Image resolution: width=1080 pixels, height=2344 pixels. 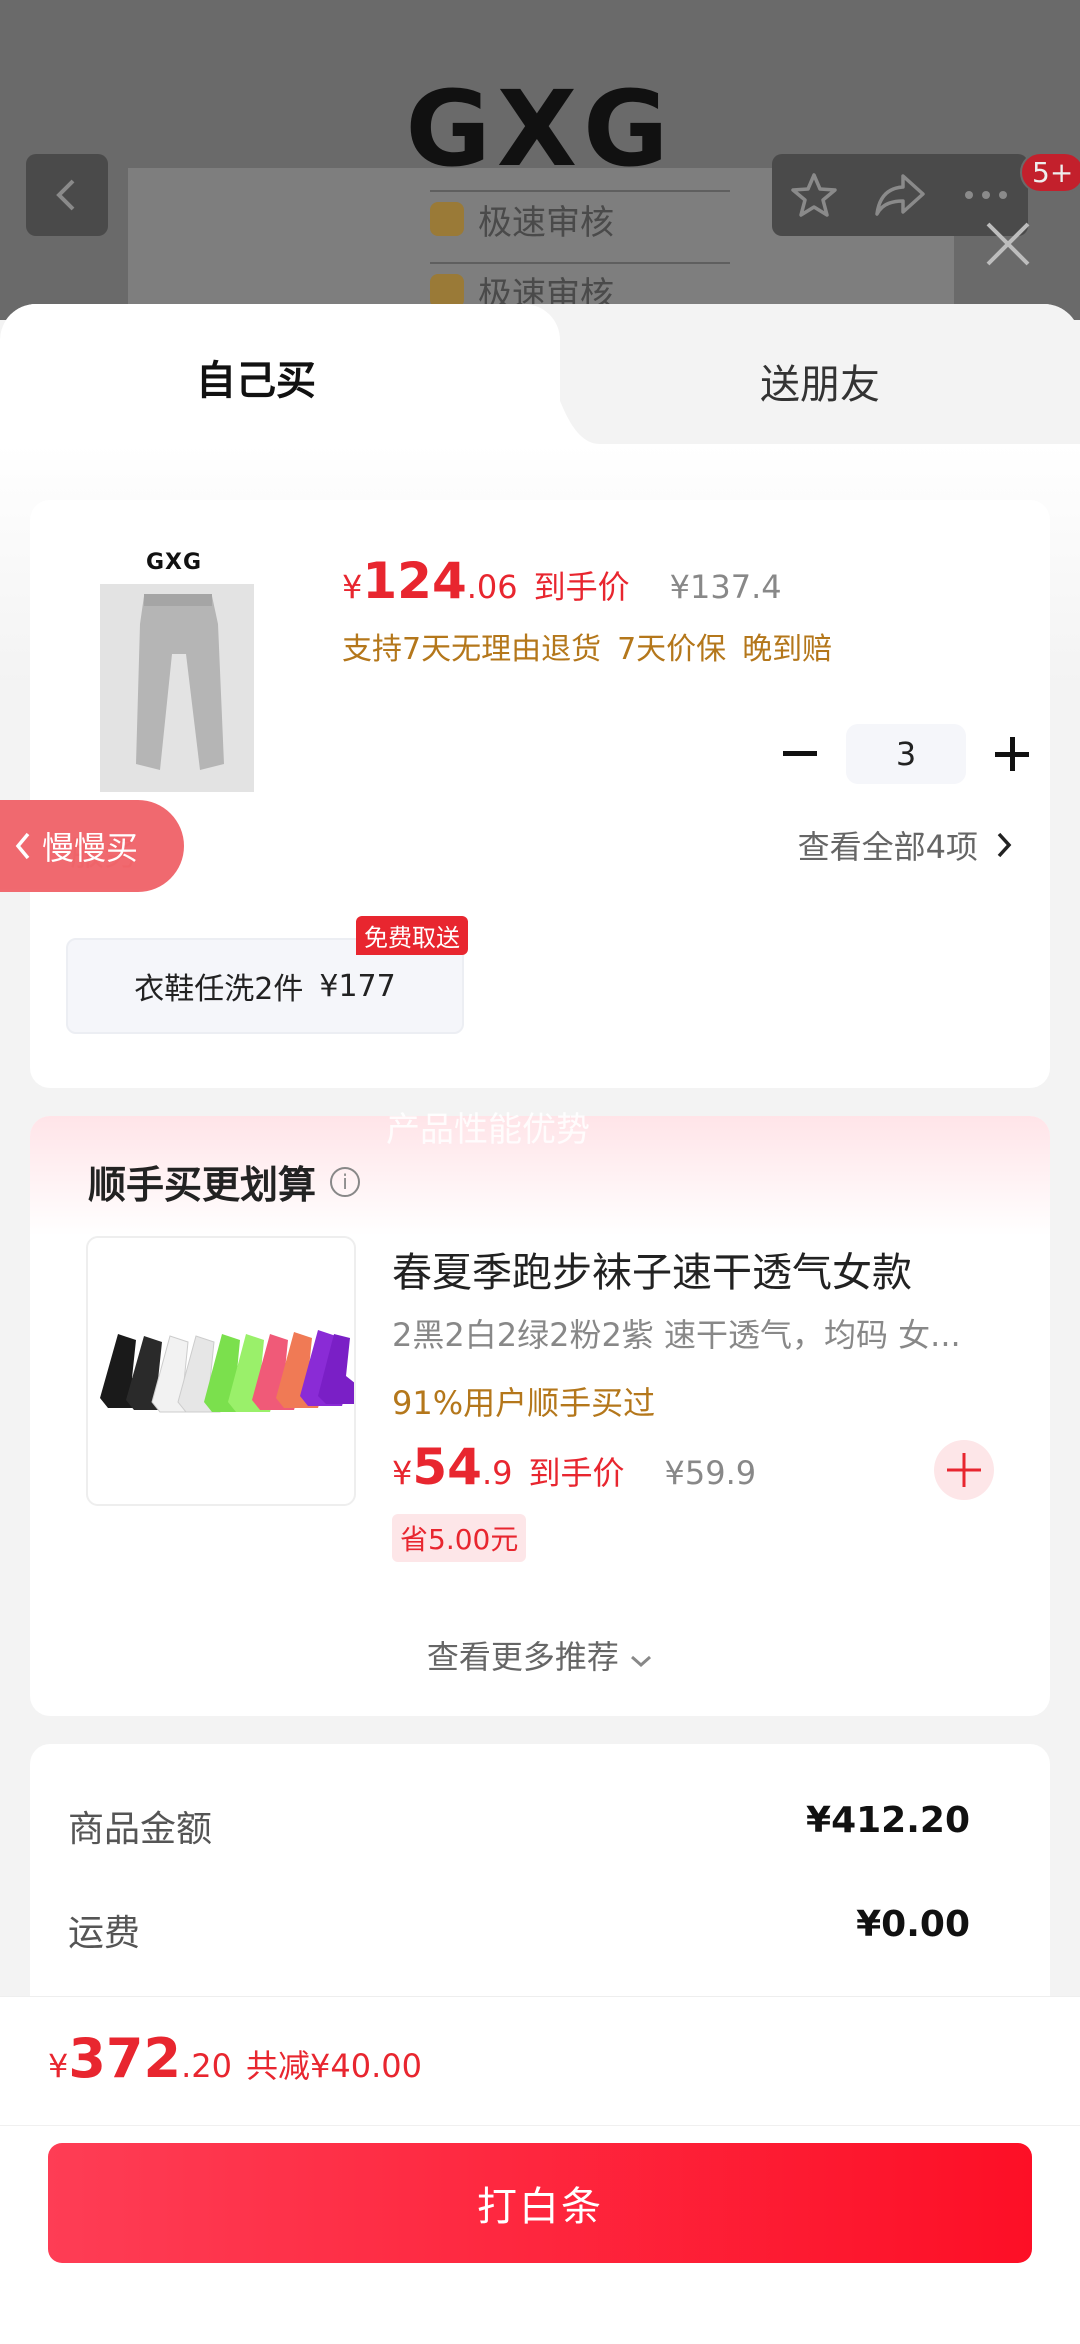 What do you see at coordinates (256, 381) in the screenshot?
I see `tab-self-buy-label: 自己买` at bounding box center [256, 381].